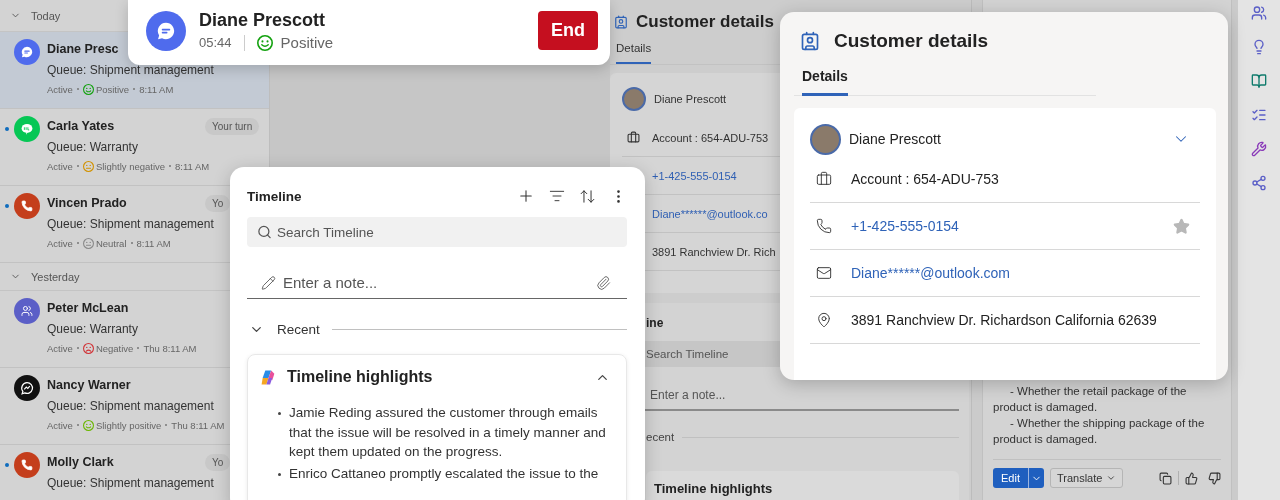 Image resolution: width=1280 pixels, height=500 pixels. Describe the element at coordinates (1165, 478) in the screenshot. I see `copy-icon` at that location.